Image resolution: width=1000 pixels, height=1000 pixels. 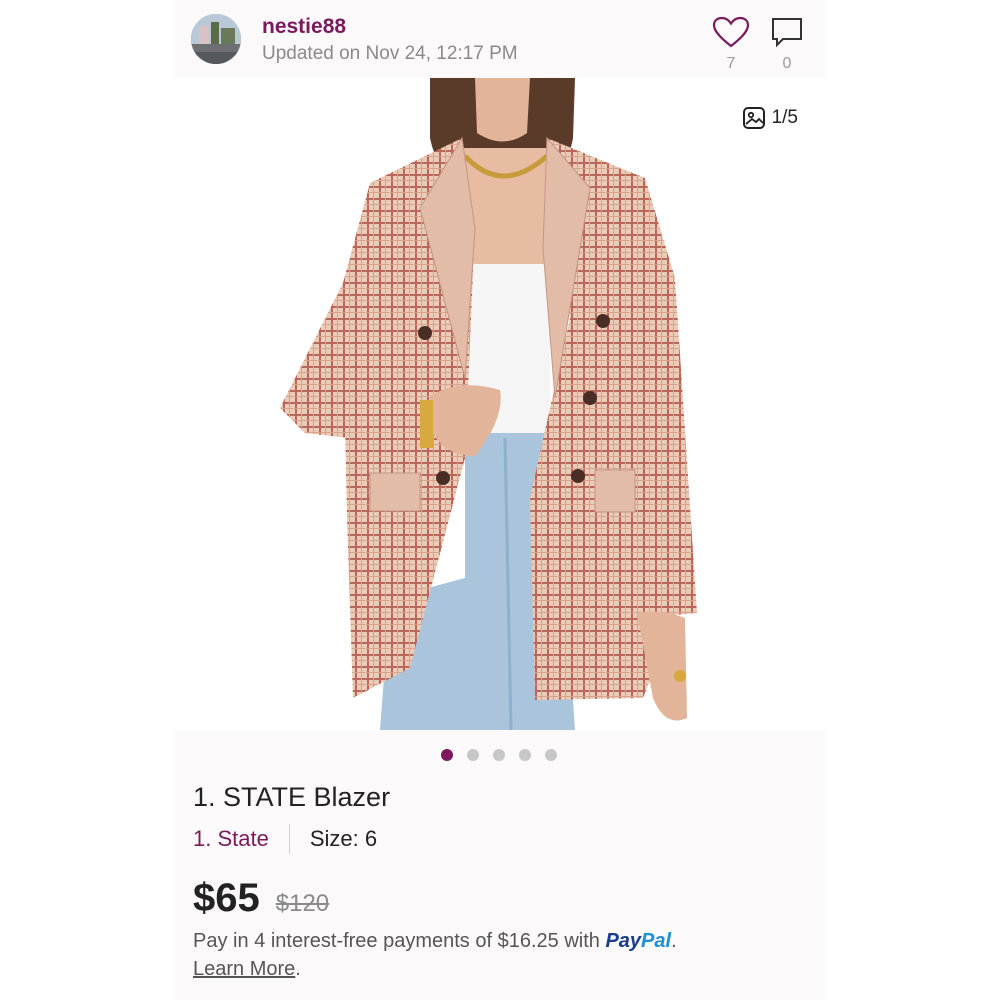 I want to click on comment-bubble-icon, so click(x=787, y=33).